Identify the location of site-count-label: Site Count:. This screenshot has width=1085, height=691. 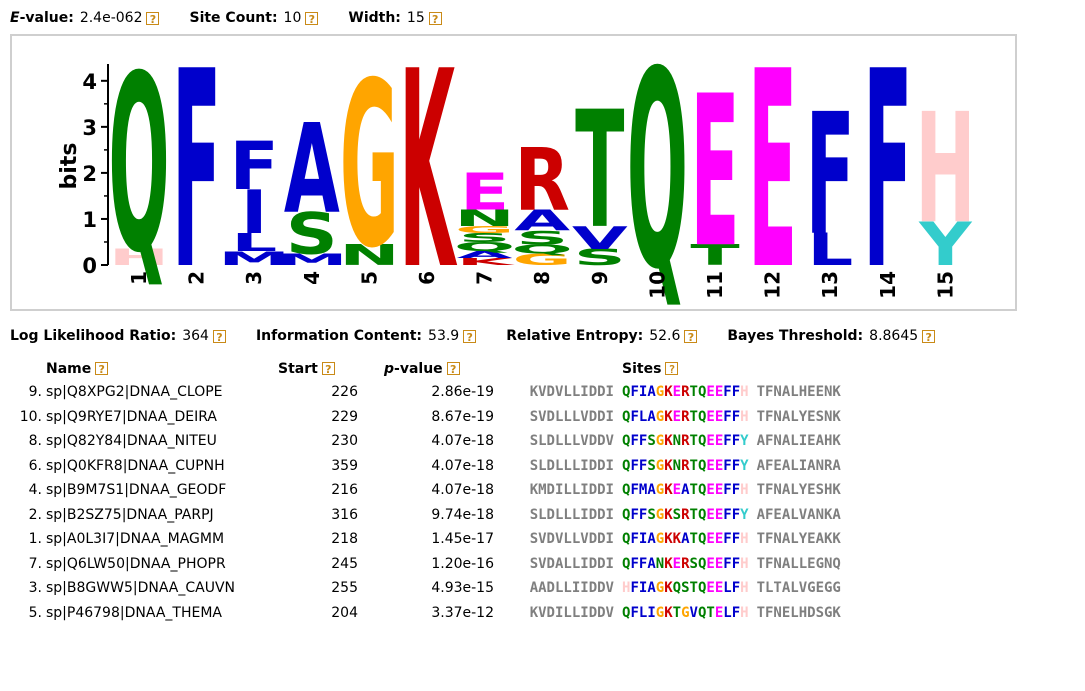
(233, 18).